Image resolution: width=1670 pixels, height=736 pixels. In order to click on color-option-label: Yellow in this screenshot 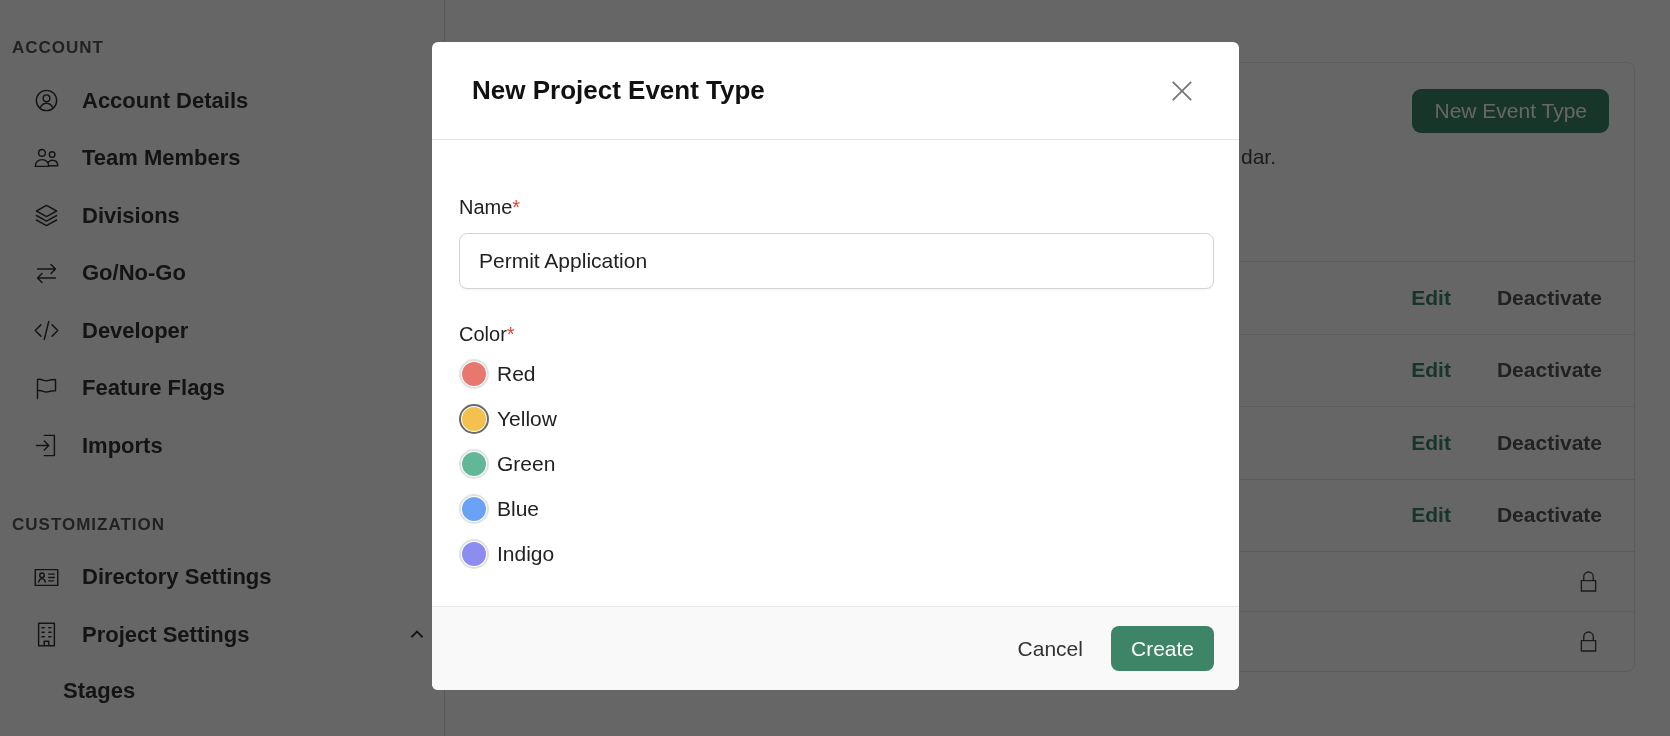, I will do `click(527, 419)`.